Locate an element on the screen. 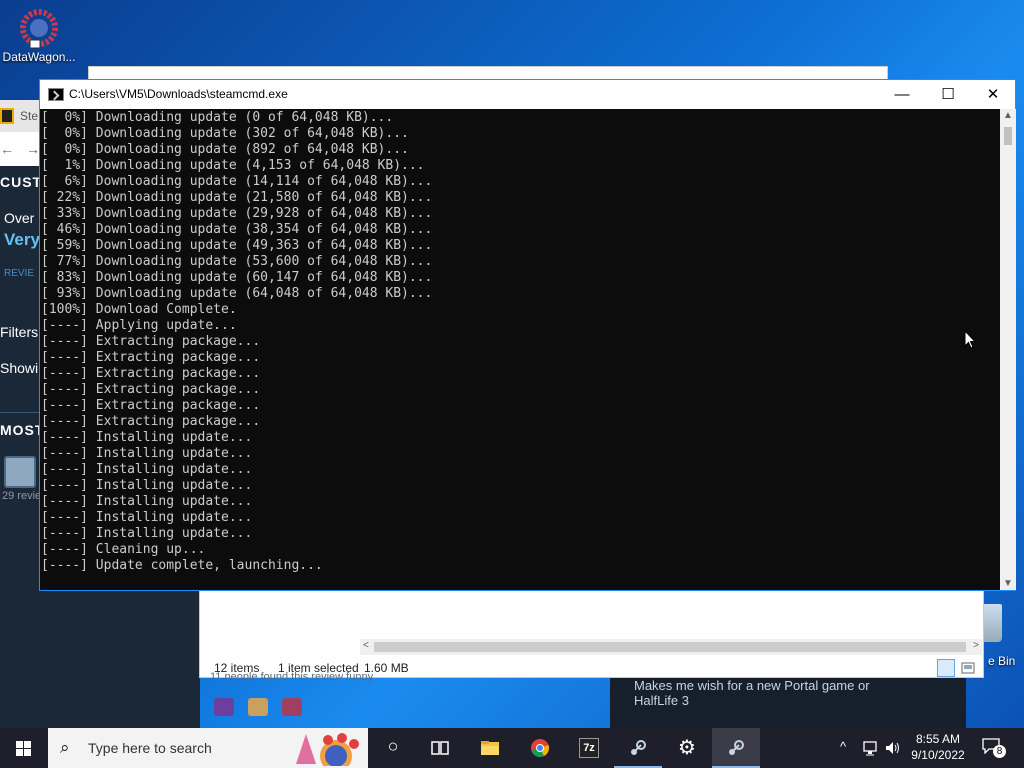 The height and width of the screenshot is (768, 1024). 7zip-icon: 7z is located at coordinates (589, 748).